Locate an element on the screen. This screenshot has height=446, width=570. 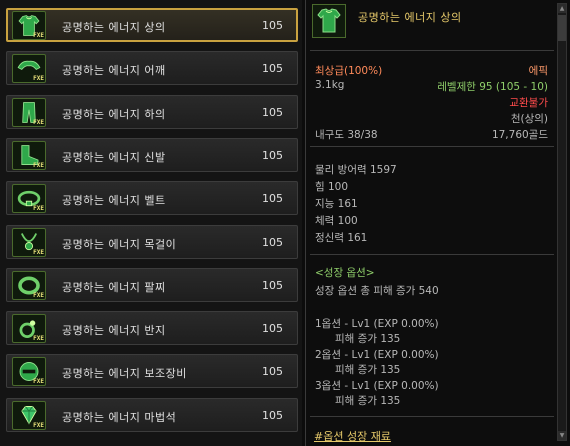
stat-spirit: 정신력 161 is located at coordinates (341, 238).